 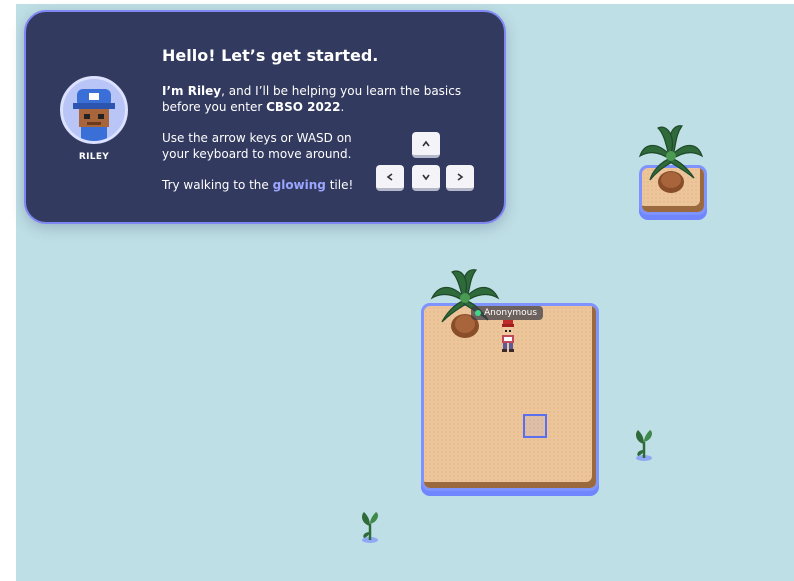 I want to click on intro-name: I’m Riley, so click(x=192, y=91).